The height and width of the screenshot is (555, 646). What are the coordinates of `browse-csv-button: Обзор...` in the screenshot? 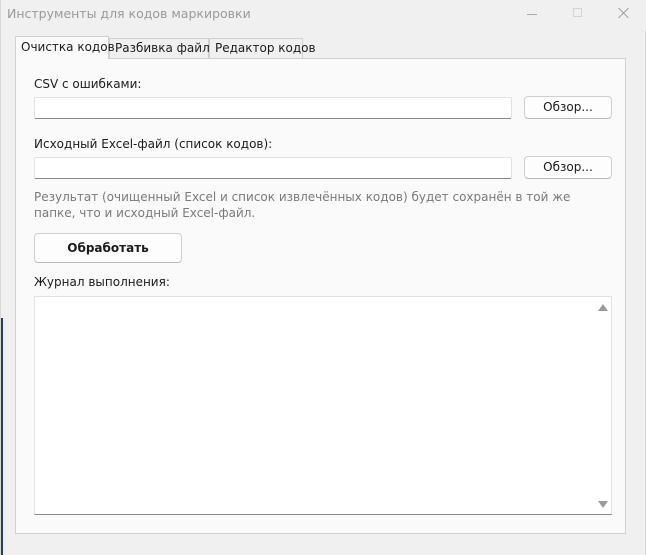 It's located at (568, 107).